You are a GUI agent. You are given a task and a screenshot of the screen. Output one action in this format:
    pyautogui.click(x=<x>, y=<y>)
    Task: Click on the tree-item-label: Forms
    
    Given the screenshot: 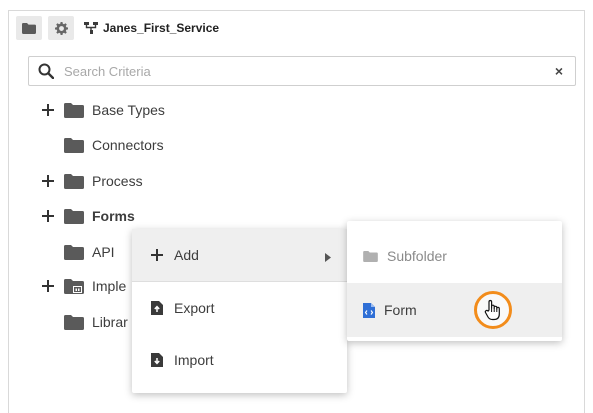 What is the action you would take?
    pyautogui.click(x=113, y=216)
    